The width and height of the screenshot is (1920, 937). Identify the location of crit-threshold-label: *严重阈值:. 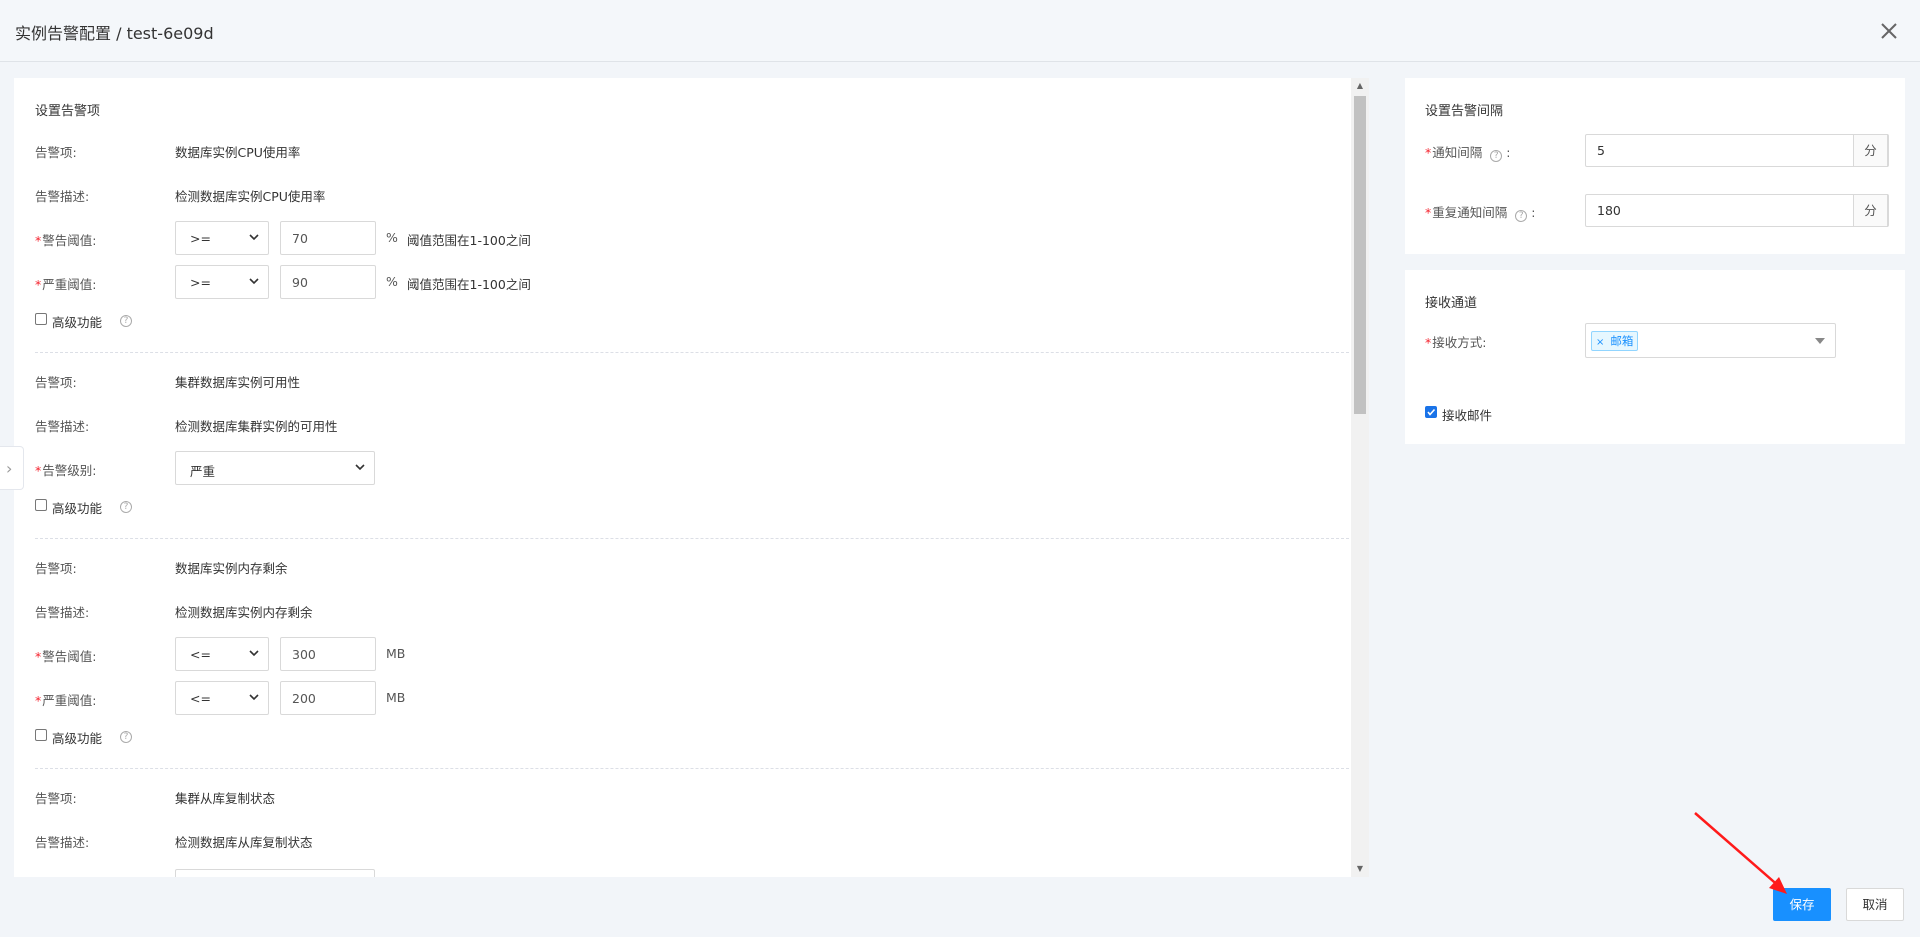
(65, 283).